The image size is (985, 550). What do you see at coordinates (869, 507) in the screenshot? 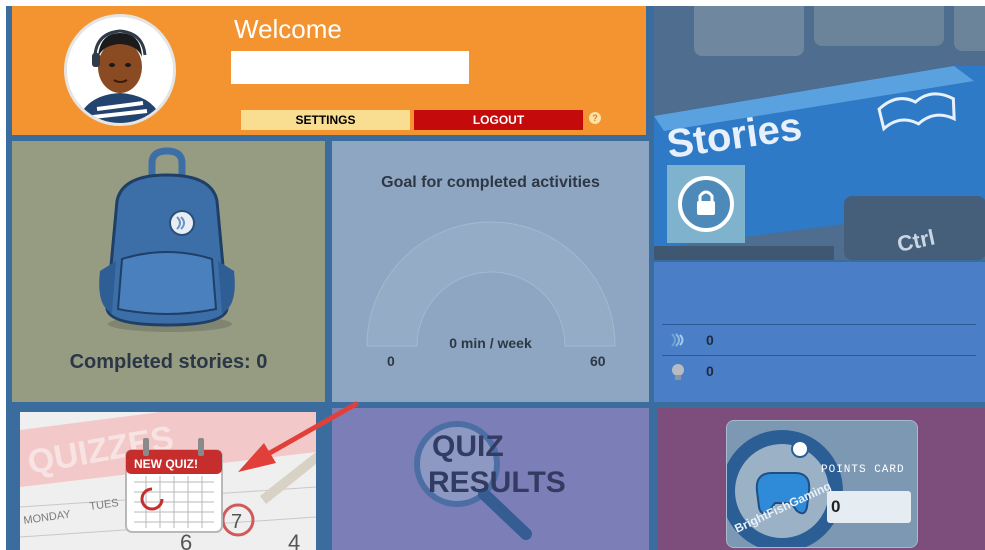
I see `points-value: 0` at bounding box center [869, 507].